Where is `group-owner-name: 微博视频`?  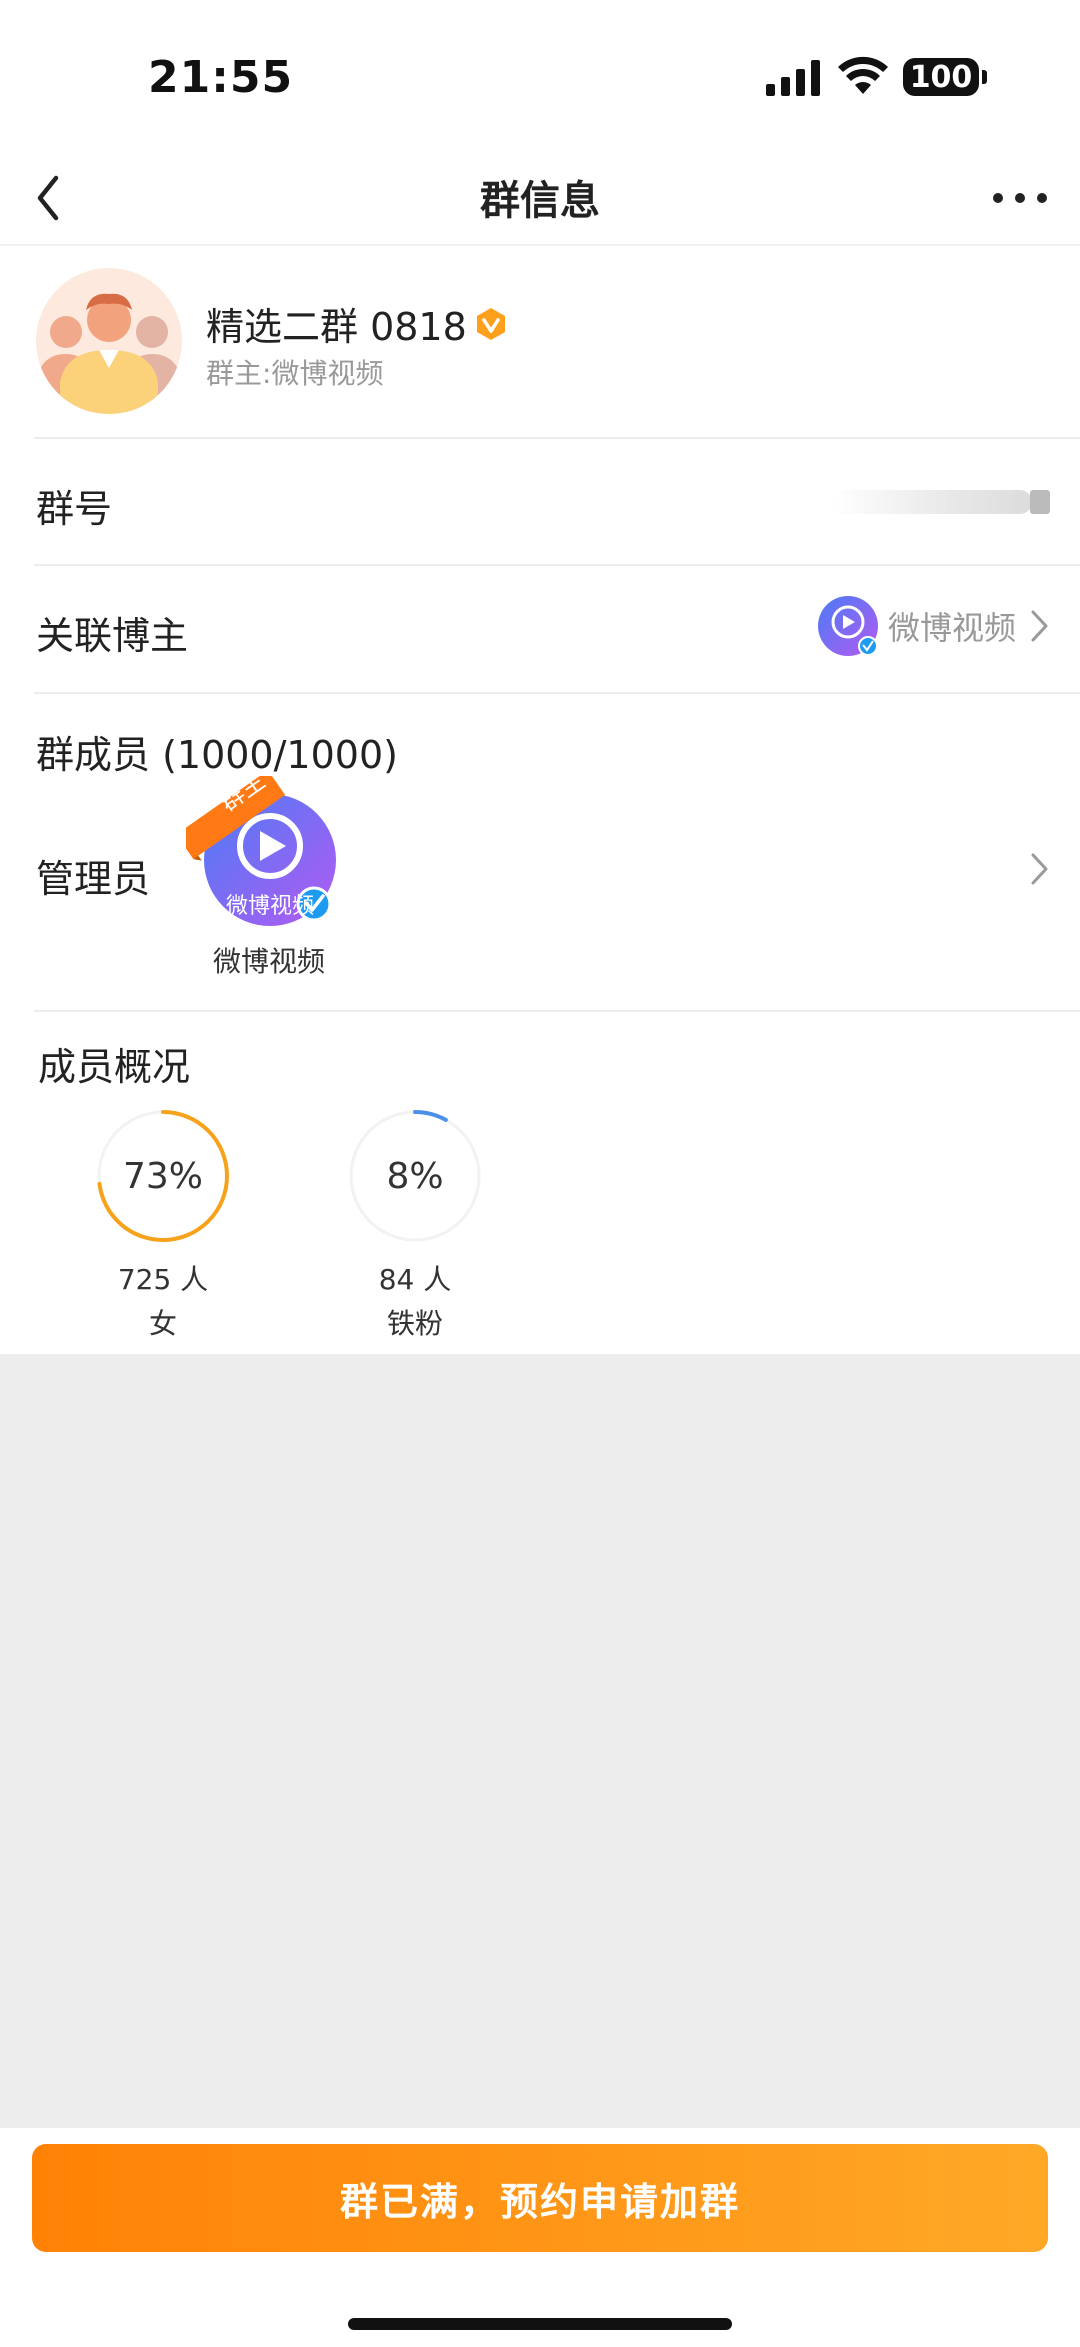
group-owner-name: 微博视频 is located at coordinates (327, 373).